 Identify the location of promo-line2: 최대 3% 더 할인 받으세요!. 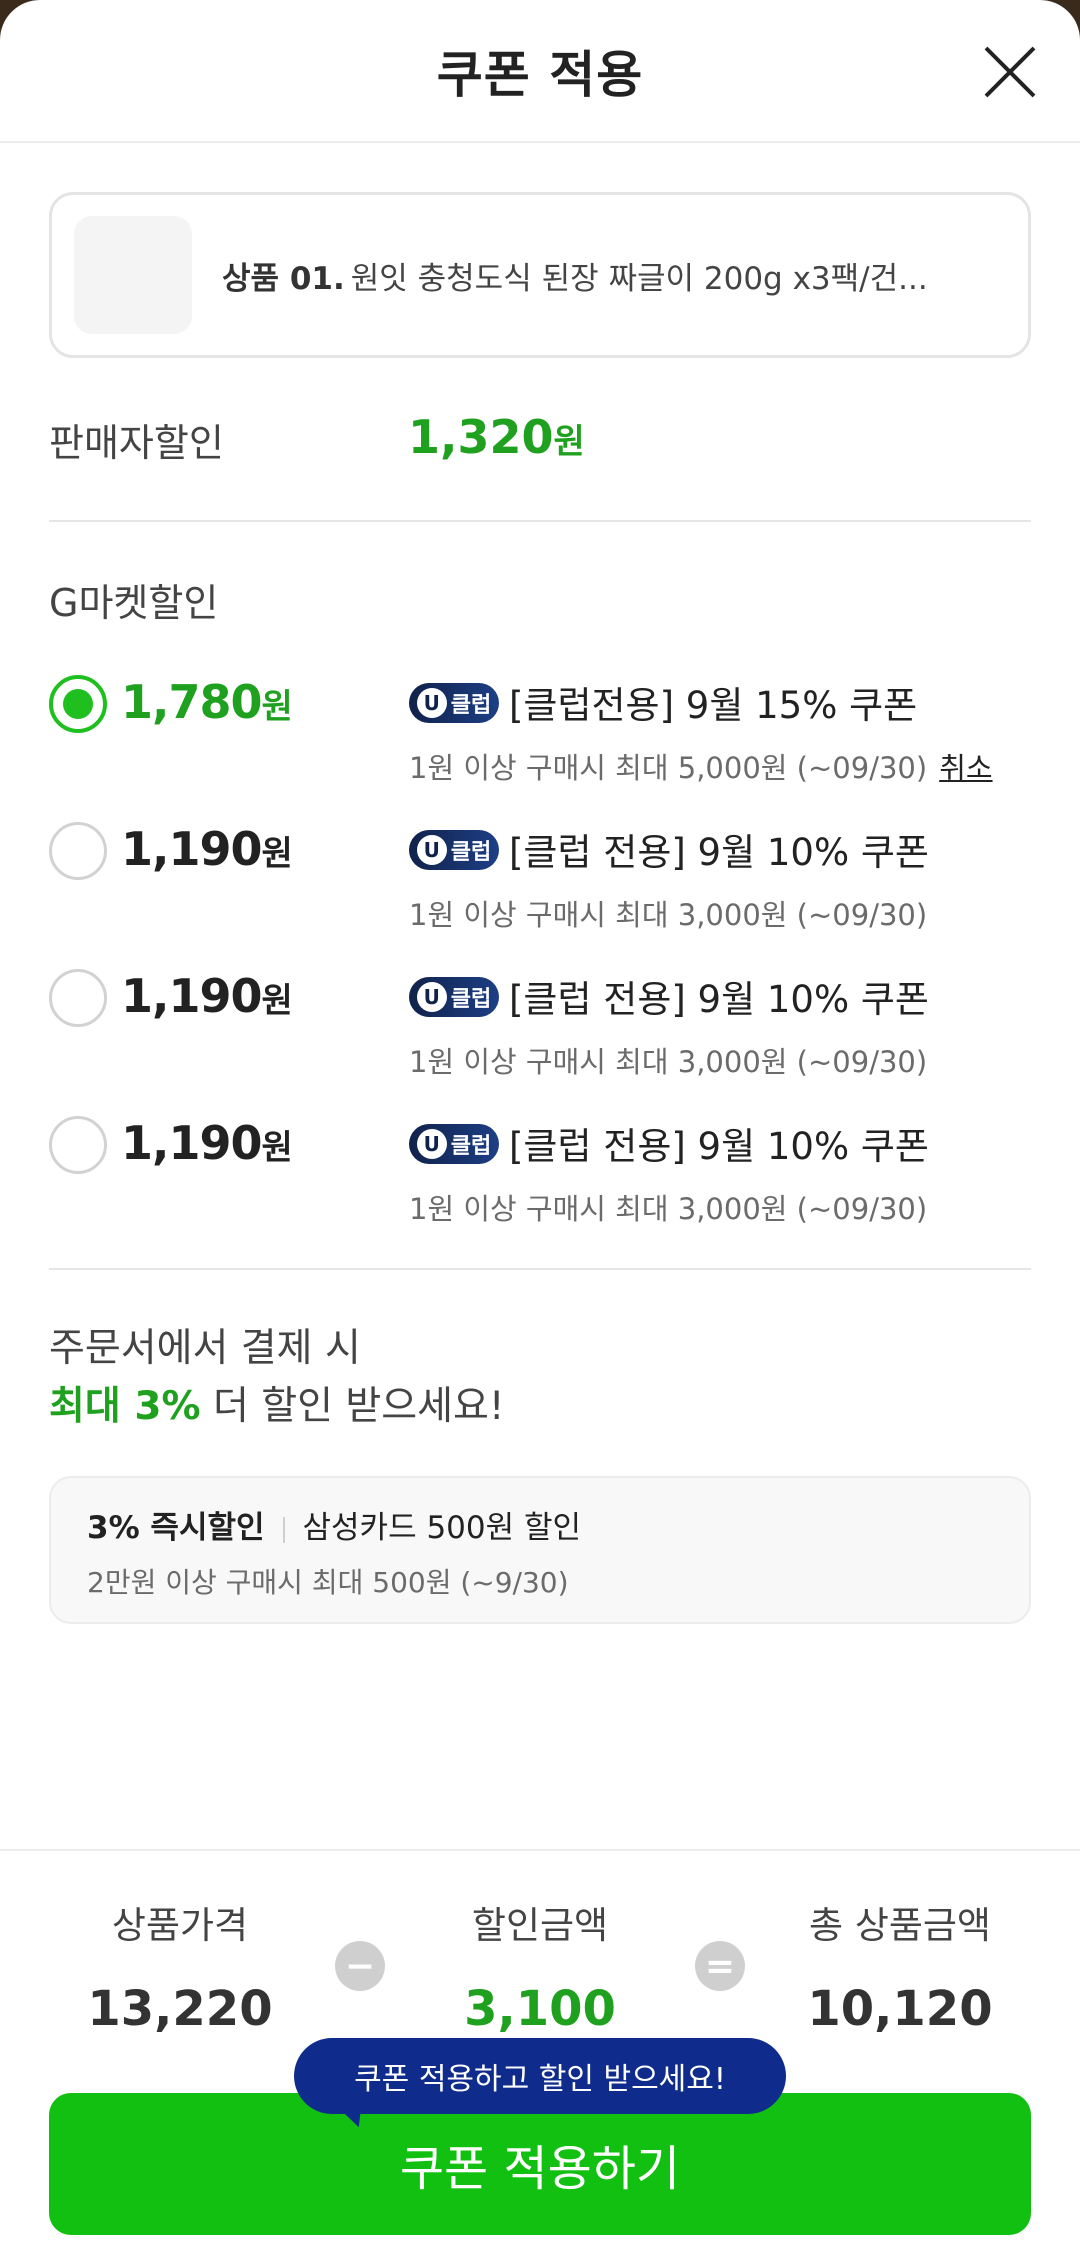
(277, 1407).